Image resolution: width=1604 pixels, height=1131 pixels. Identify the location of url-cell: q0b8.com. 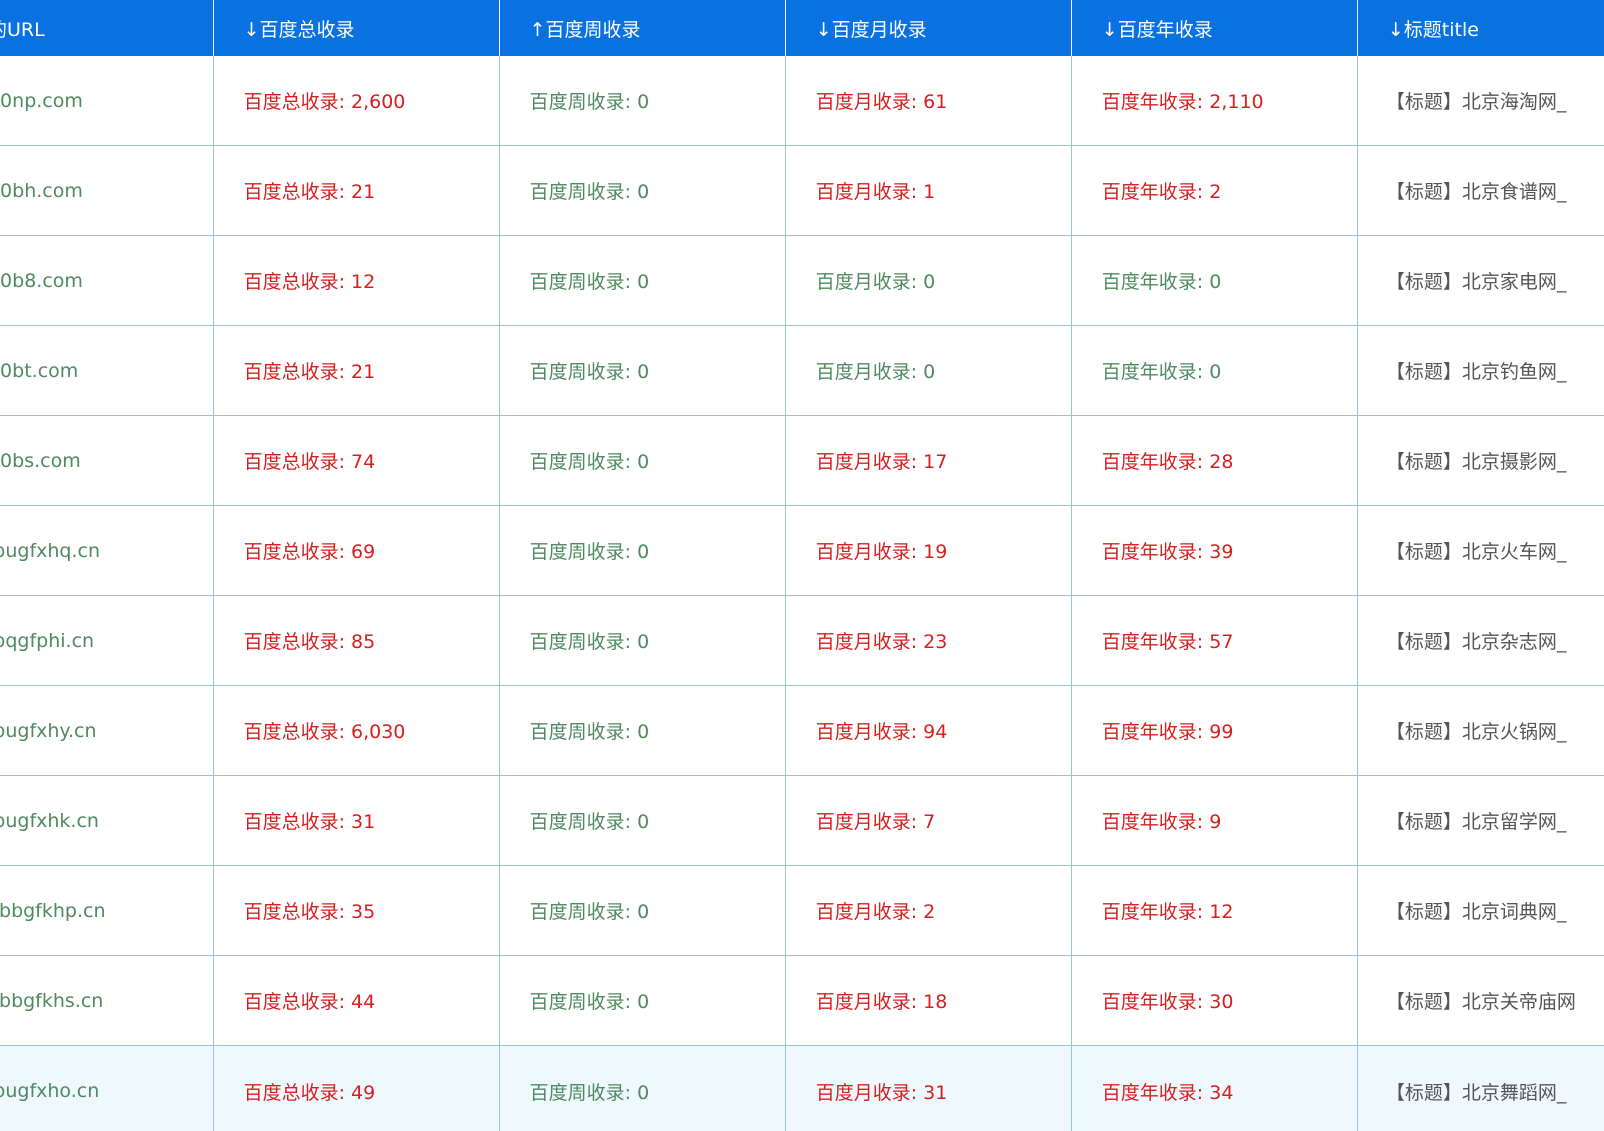
(107, 280).